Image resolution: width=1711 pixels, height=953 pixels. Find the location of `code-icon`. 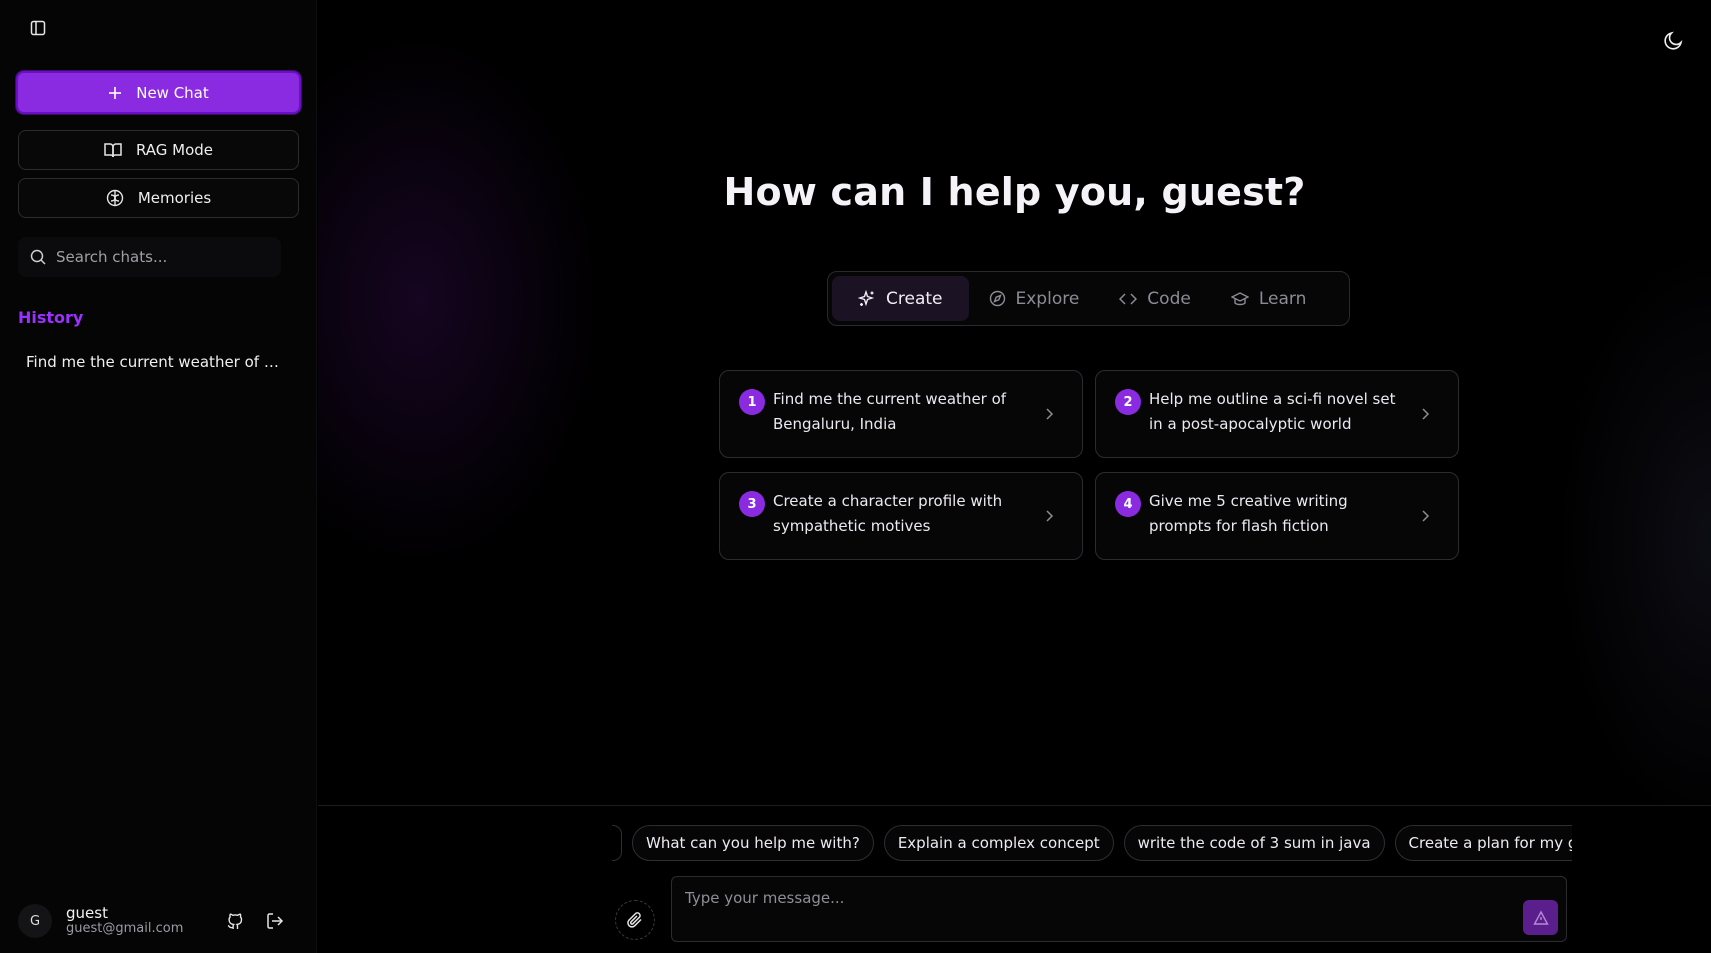

code-icon is located at coordinates (1128, 299).